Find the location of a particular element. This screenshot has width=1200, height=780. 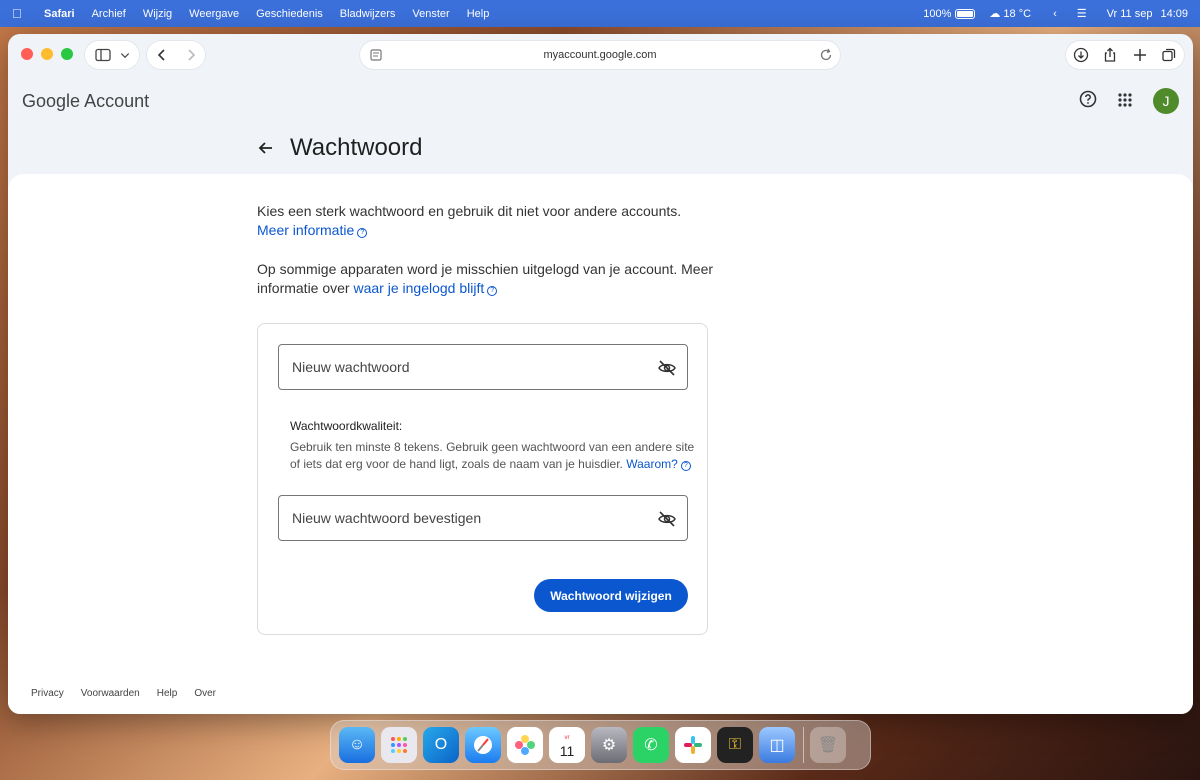

slack-icon is located at coordinates (693, 745).